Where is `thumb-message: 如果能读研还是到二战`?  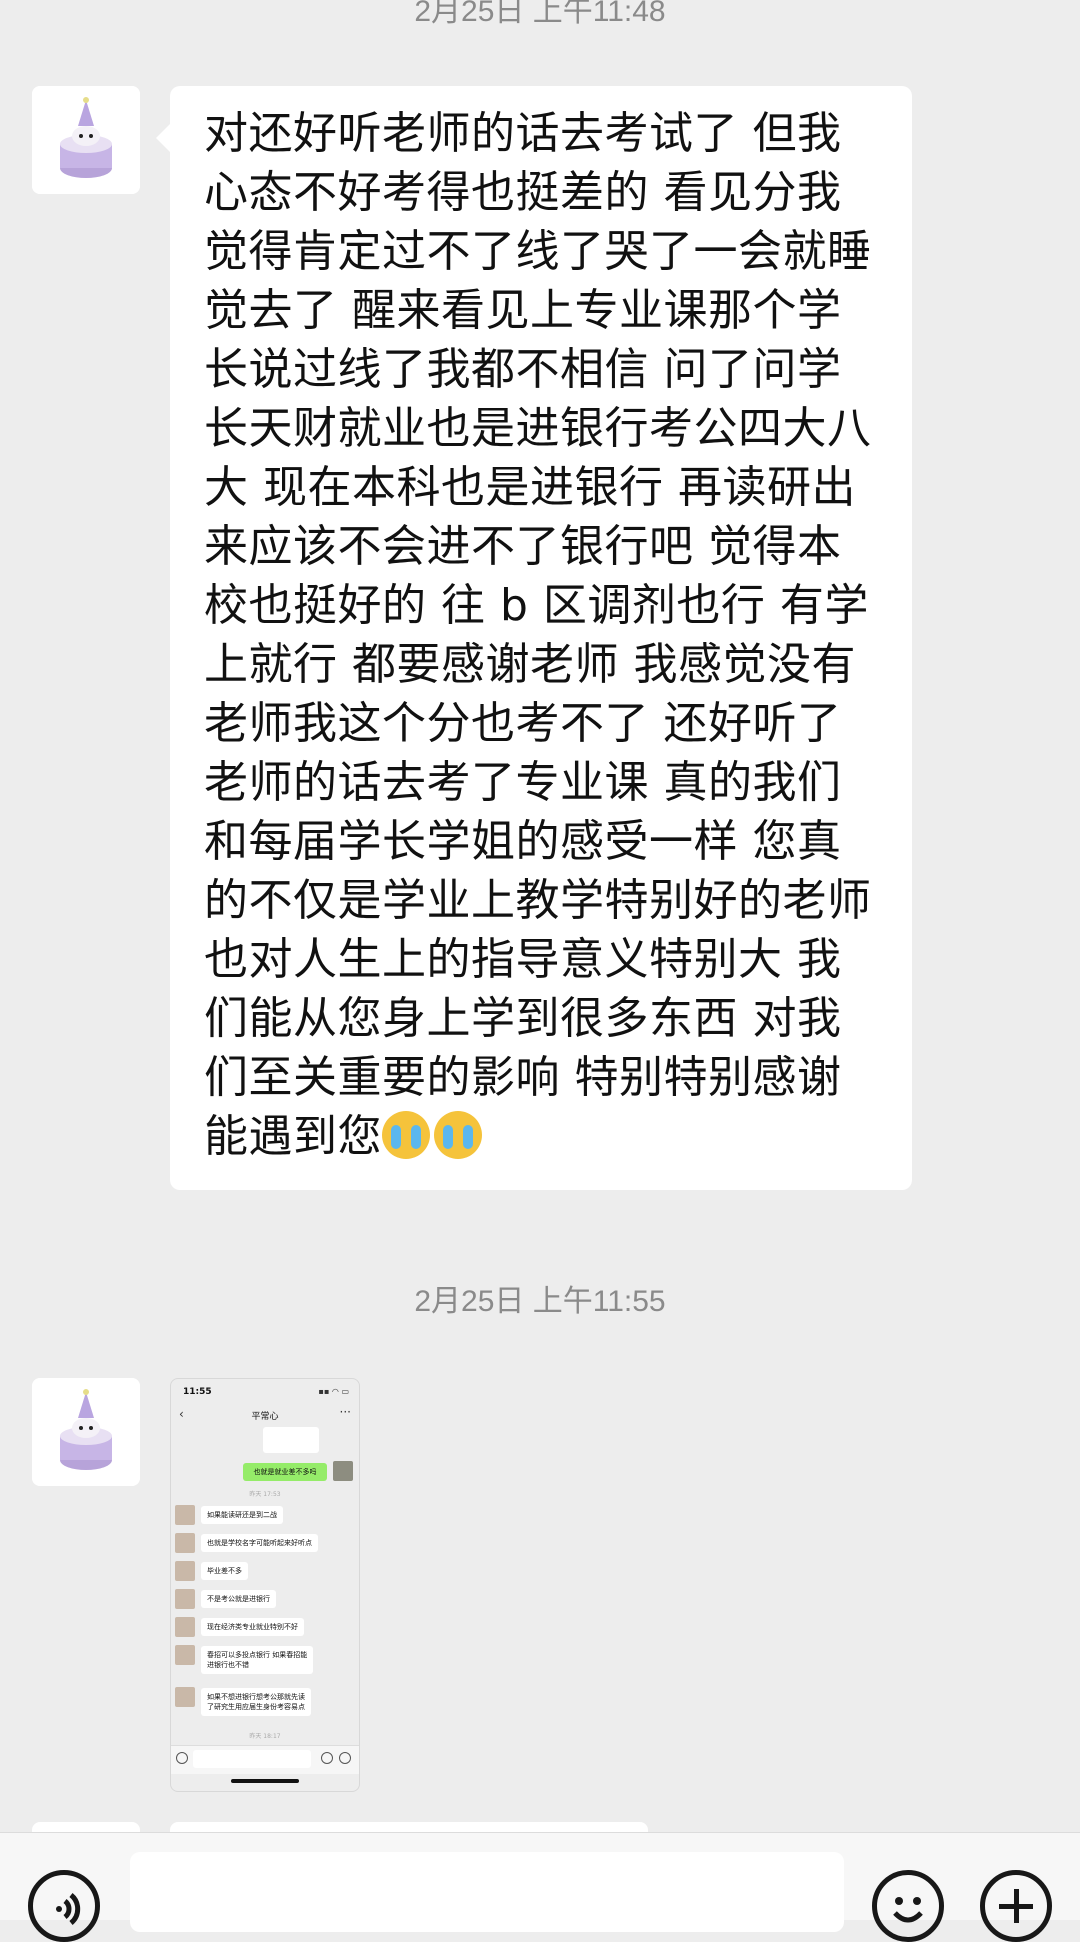
thumb-message: 如果能读研还是到二战 is located at coordinates (242, 1515).